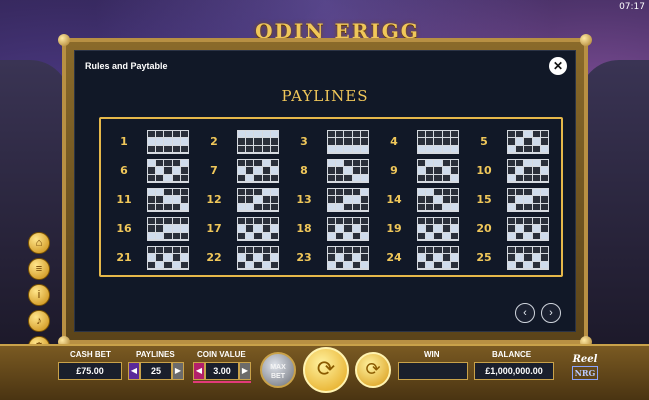  Describe the element at coordinates (514, 371) in the screenshot. I see `balance-value: £1,000,000.00` at that location.